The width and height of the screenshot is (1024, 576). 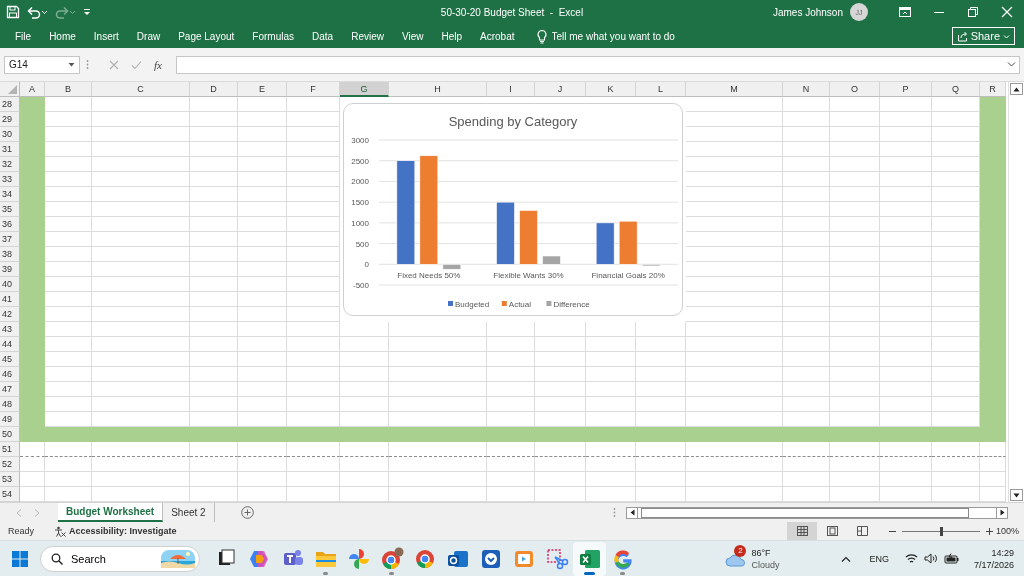 I want to click on column-header: J, so click(x=560, y=89).